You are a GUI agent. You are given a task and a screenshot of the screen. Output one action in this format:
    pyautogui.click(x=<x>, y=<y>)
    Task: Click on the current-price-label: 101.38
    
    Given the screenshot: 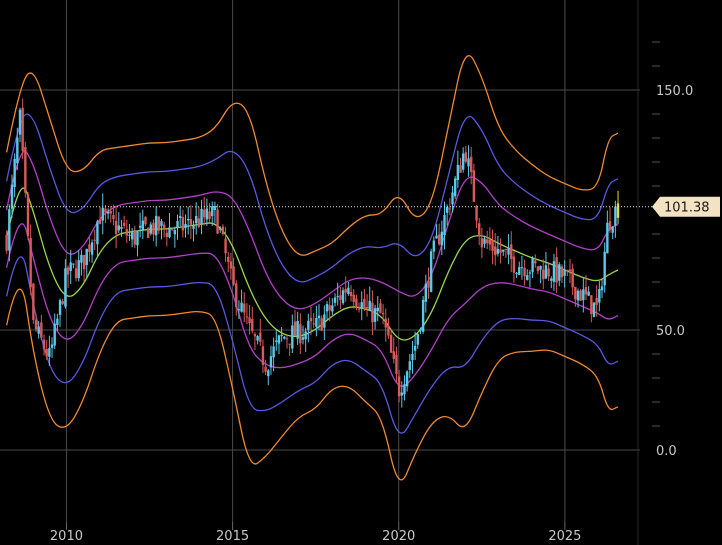 What is the action you would take?
    pyautogui.click(x=687, y=208)
    